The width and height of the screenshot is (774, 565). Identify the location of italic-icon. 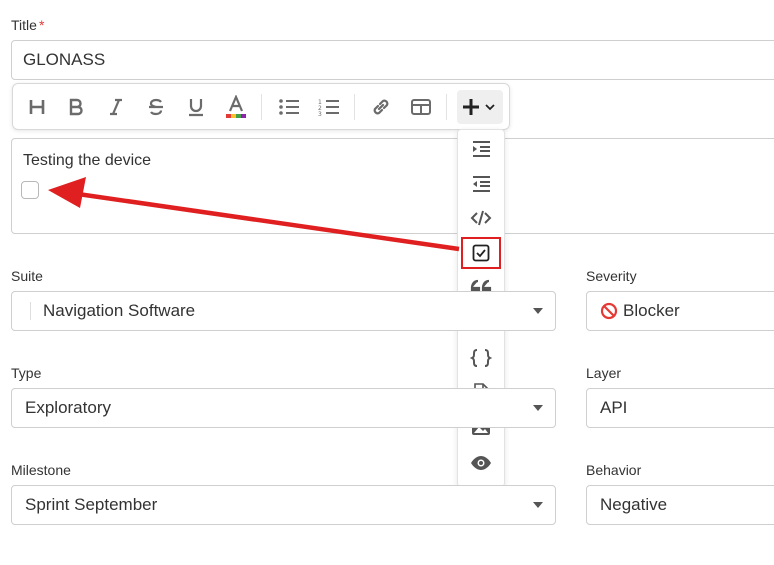
(116, 107).